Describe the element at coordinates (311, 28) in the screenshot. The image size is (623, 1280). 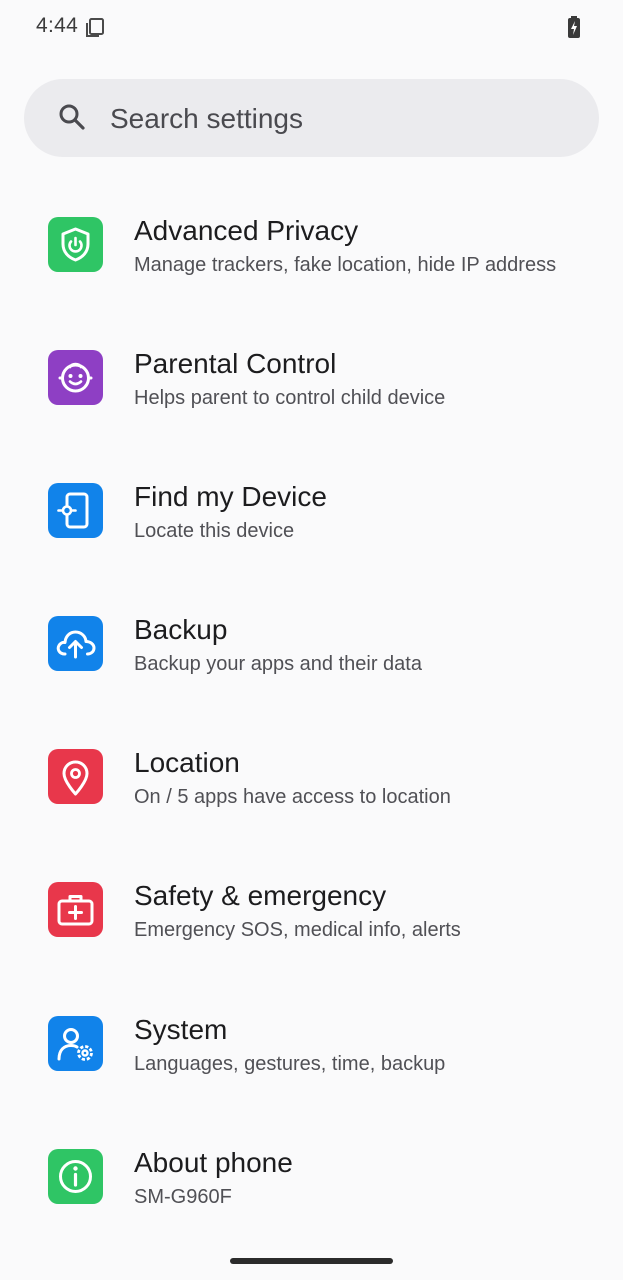
I see `status-bar: 4:44` at that location.